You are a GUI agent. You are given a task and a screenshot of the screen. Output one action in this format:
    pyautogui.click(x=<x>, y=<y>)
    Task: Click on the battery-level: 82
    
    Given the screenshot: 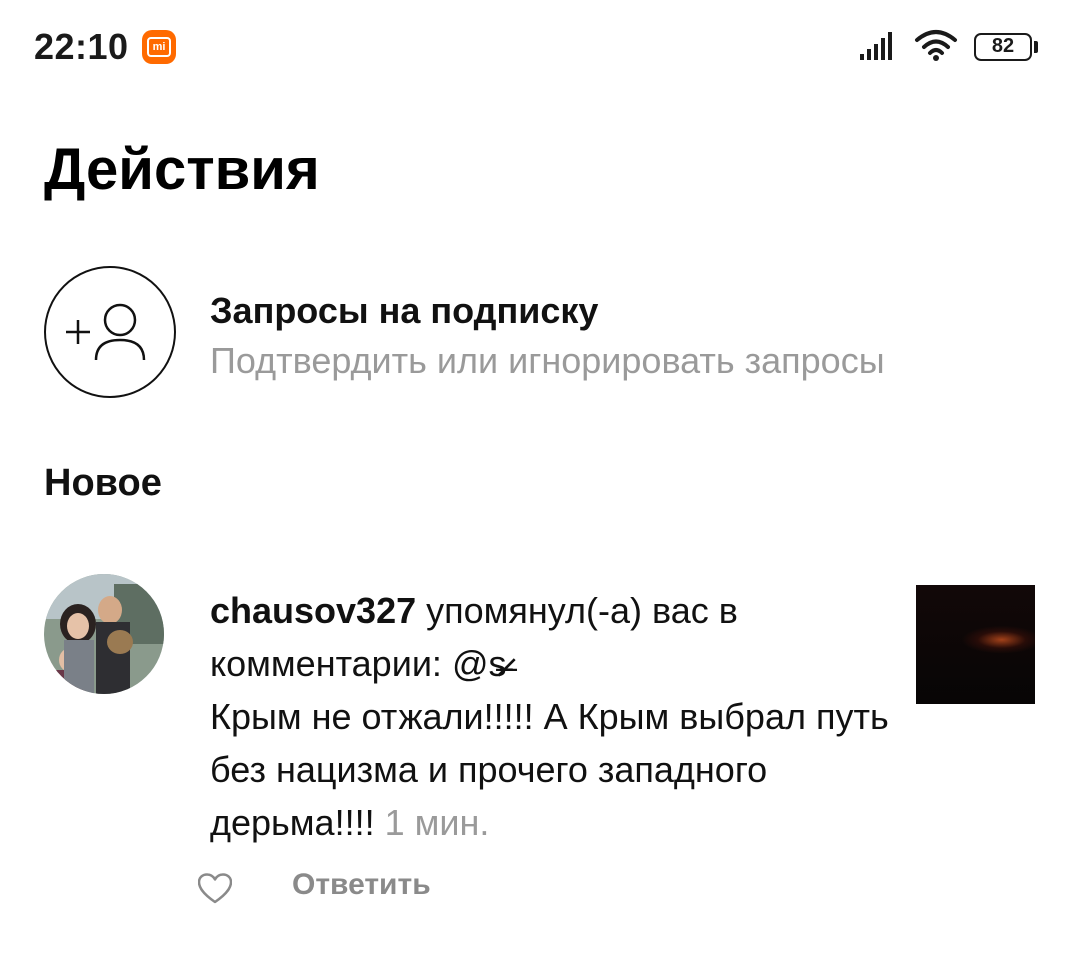 What is the action you would take?
    pyautogui.click(x=1003, y=46)
    